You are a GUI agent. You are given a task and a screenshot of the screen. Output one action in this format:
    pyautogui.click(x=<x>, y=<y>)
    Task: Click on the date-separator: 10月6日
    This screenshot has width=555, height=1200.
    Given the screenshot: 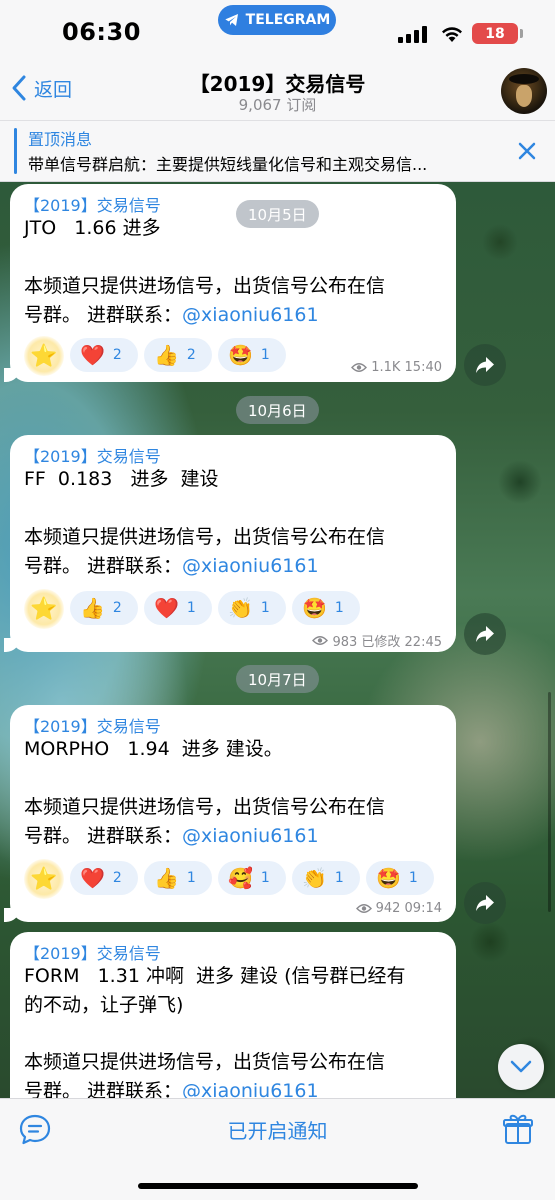 What is the action you would take?
    pyautogui.click(x=277, y=410)
    